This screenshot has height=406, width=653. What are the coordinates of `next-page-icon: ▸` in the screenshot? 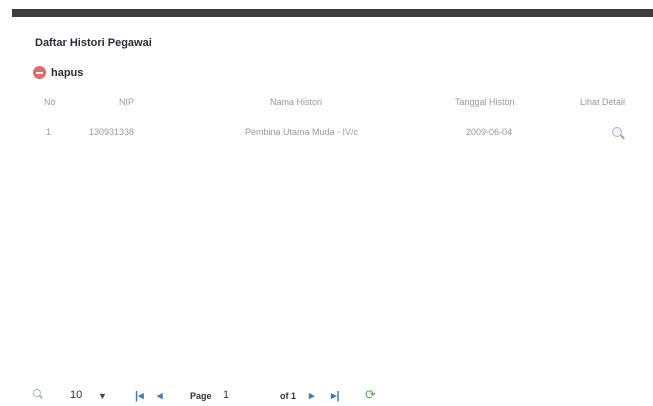 It's located at (312, 395).